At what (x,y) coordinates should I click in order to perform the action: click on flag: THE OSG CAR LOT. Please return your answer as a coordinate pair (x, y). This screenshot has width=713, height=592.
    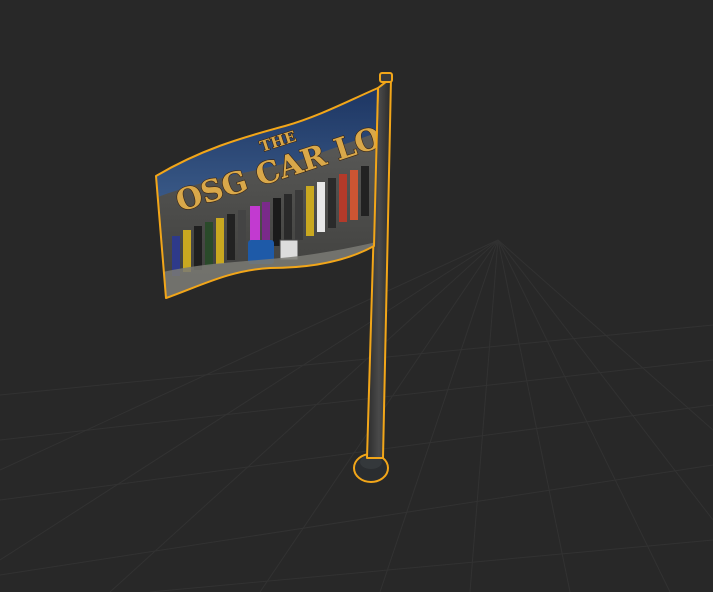
    Looking at the image, I should click on (279, 192).